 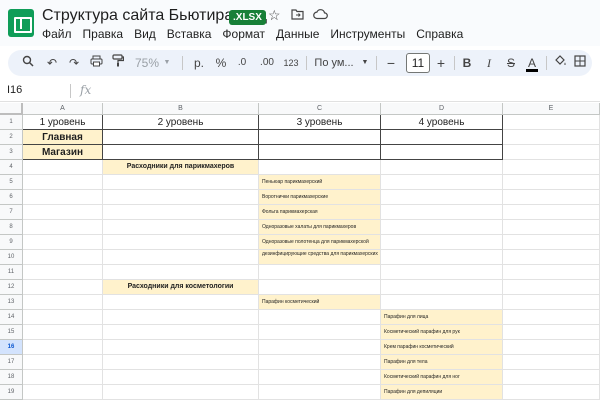 I want to click on cell-C18, so click(x=320, y=377).